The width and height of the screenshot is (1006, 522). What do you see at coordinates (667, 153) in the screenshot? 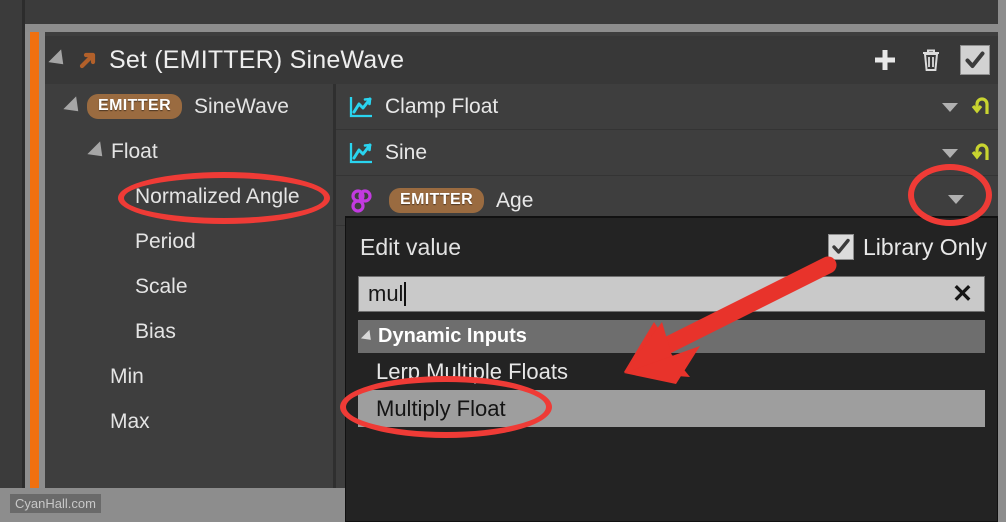
I see `value-row-sine: Sine` at bounding box center [667, 153].